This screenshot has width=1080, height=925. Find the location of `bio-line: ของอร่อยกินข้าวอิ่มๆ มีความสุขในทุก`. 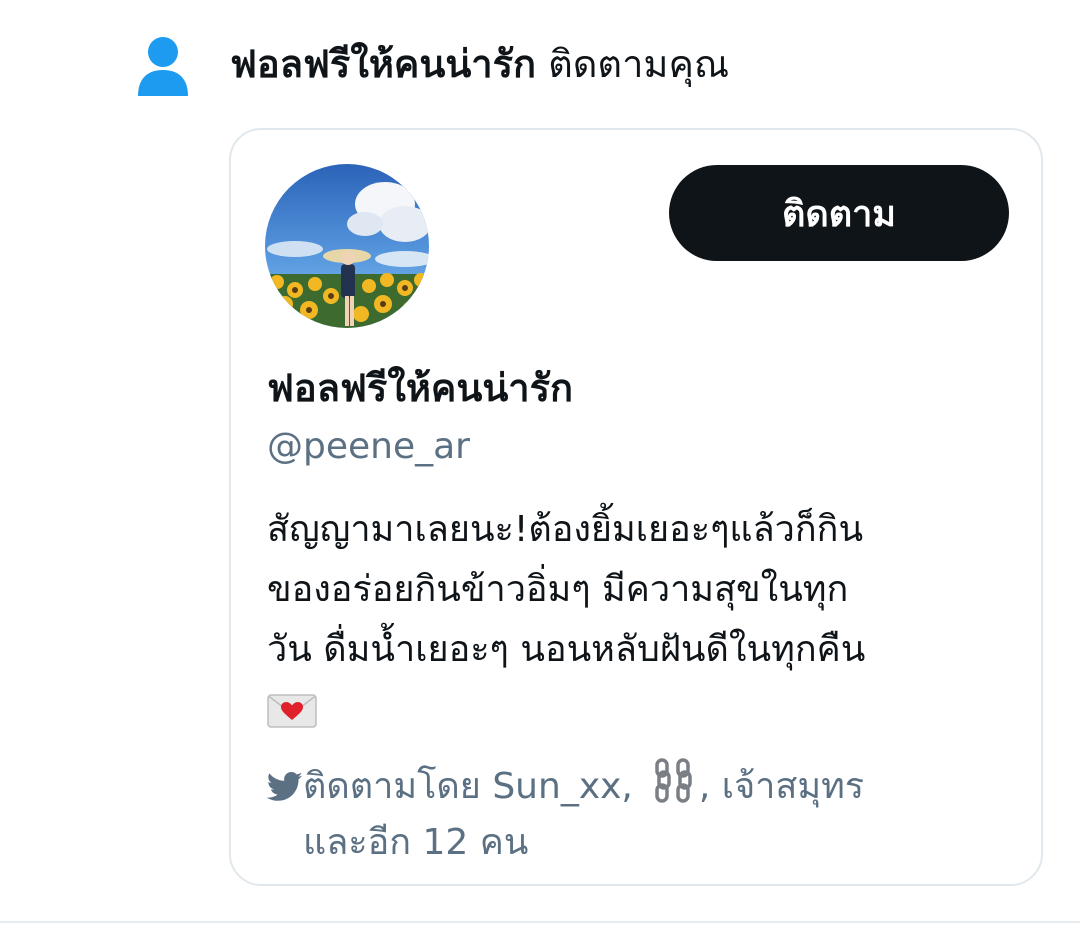

bio-line: ของอร่อยกินข้าวอิ่มๆ มีความสุขในทุก is located at coordinates (558, 589).